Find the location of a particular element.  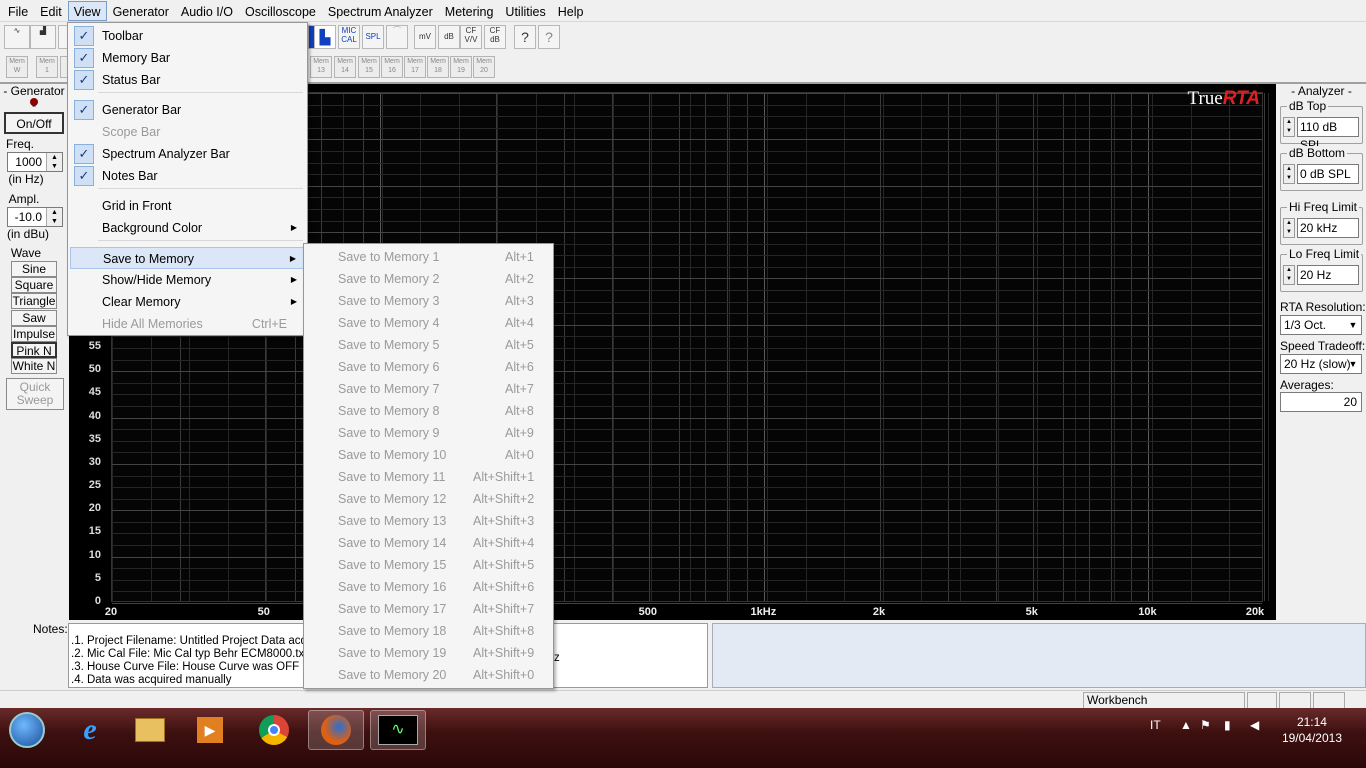

view-menu-item-status-bar: ✓ Status Bar is located at coordinates (187, 80).